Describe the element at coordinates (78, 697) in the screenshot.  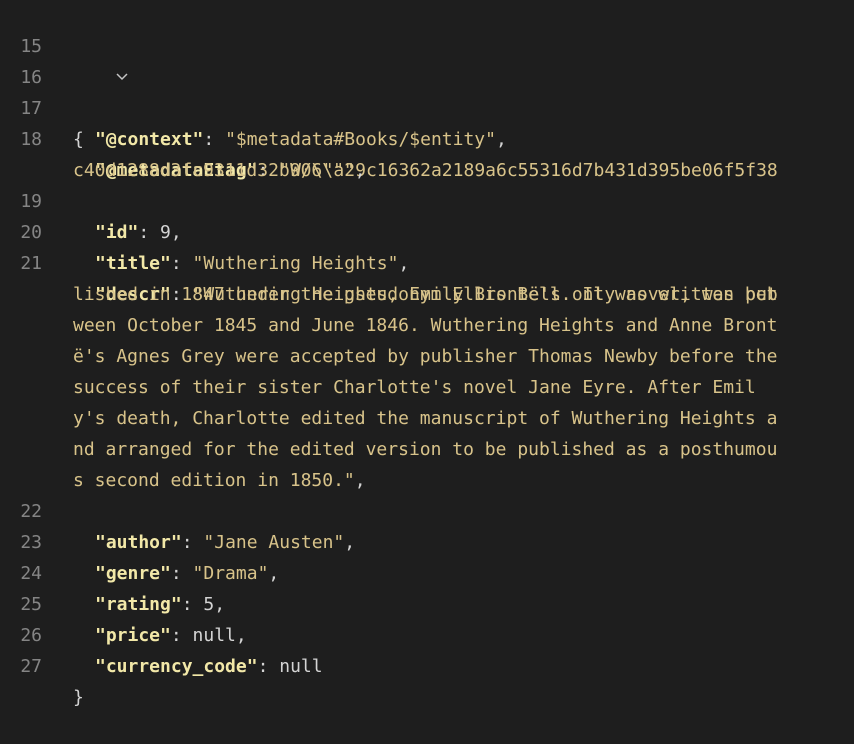
I see `close-brace: }` at that location.